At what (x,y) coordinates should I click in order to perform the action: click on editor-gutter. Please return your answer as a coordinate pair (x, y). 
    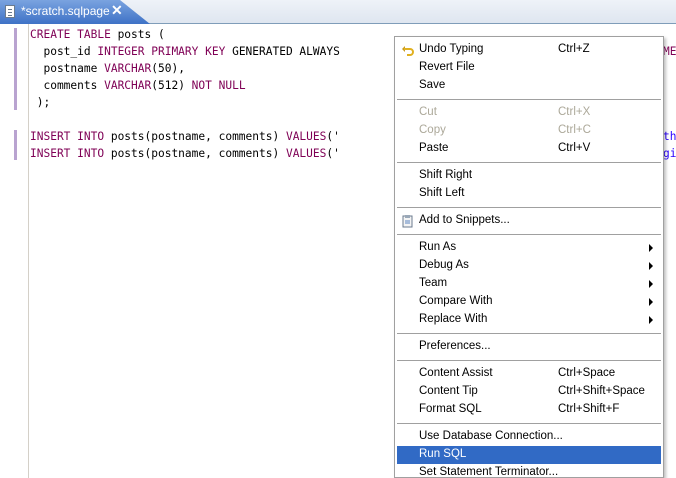
    Looking at the image, I should click on (7, 251).